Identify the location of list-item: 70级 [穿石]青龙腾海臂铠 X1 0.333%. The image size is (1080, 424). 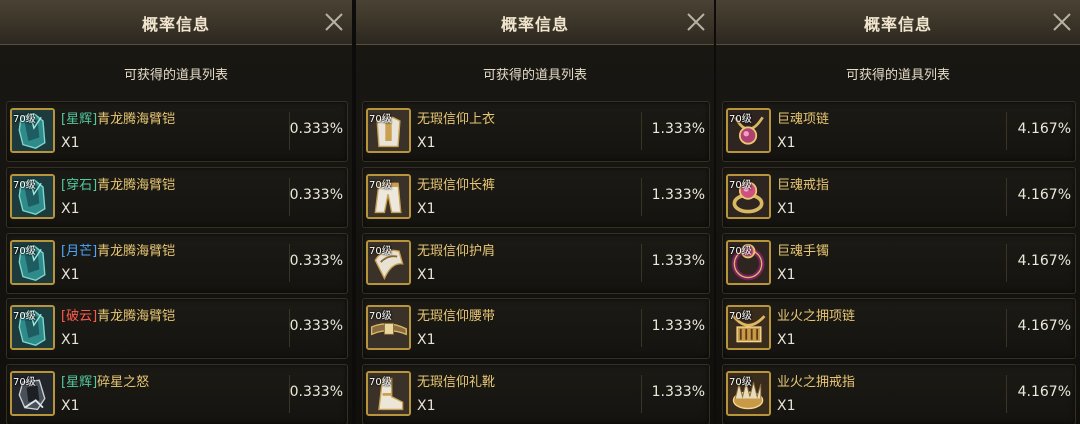
(177, 197).